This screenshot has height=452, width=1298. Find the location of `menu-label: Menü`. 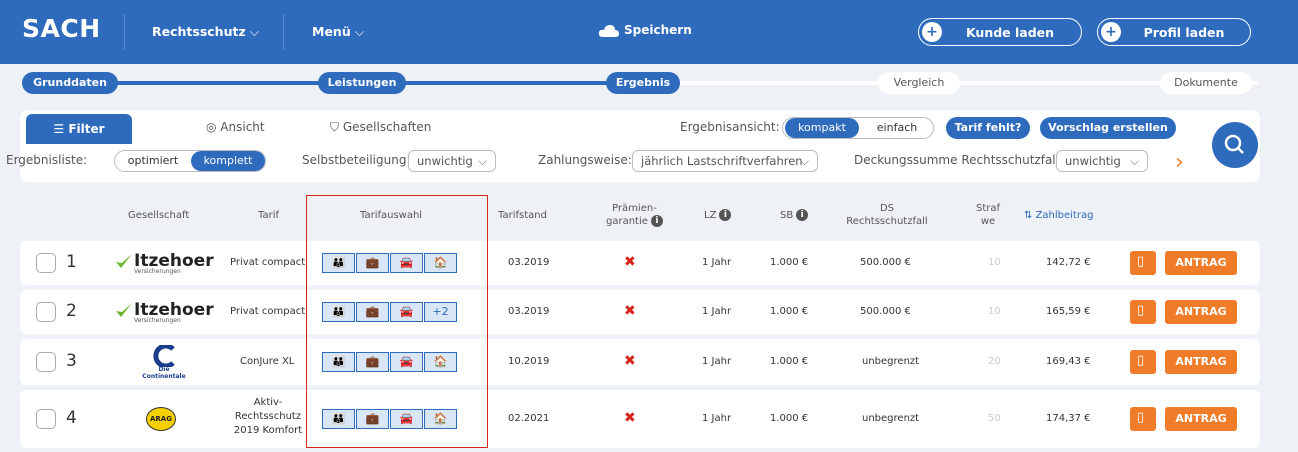

menu-label: Menü is located at coordinates (331, 31).